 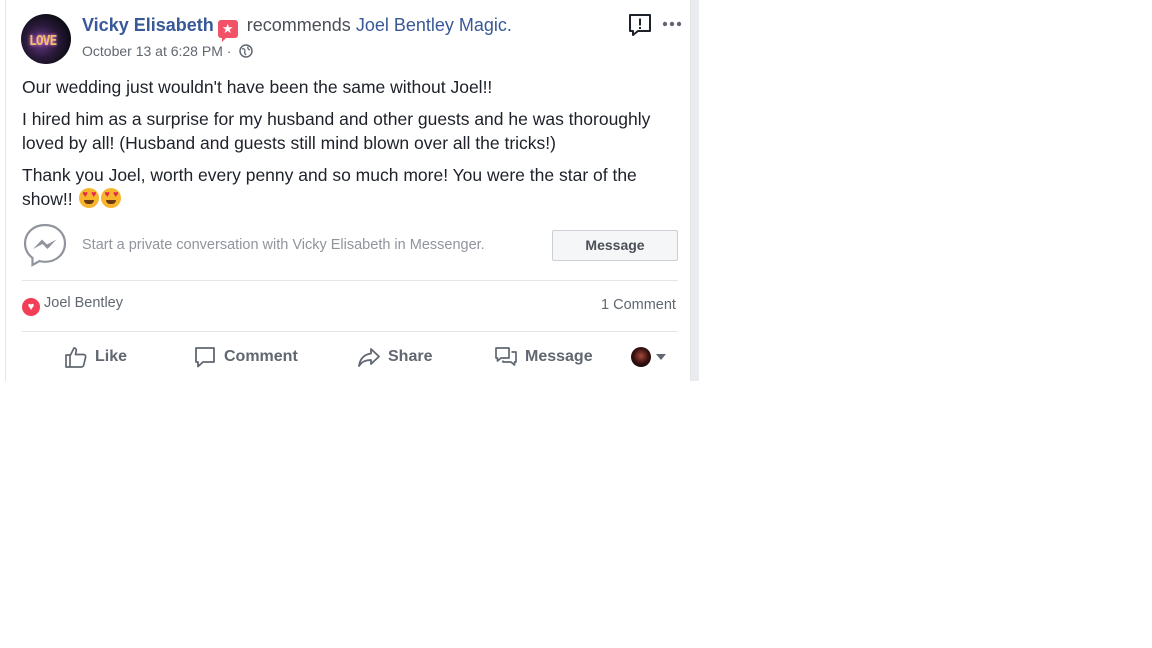 What do you see at coordinates (31, 307) in the screenshot?
I see `love-reaction-icon: ♥` at bounding box center [31, 307].